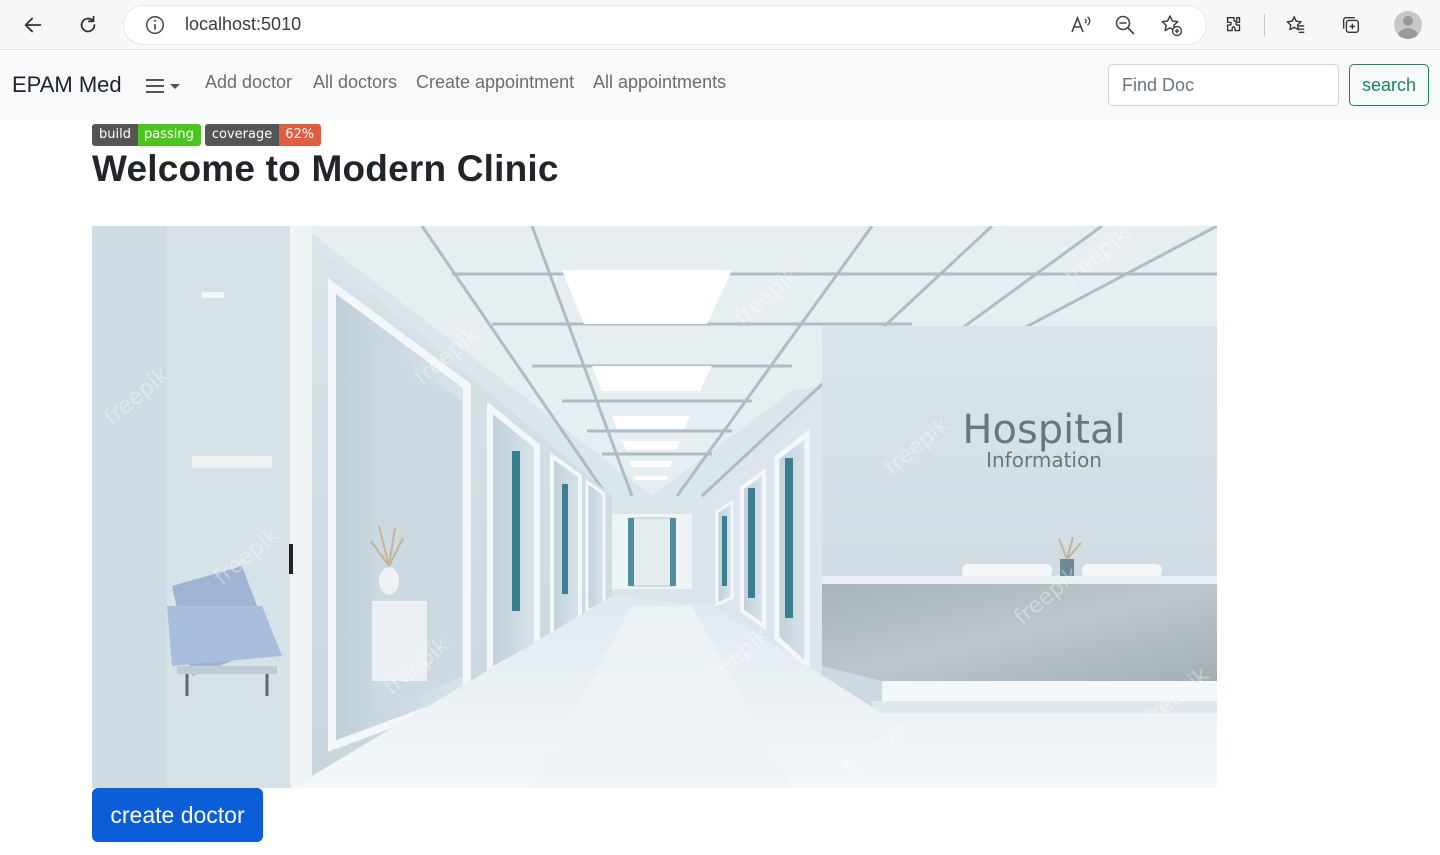  I want to click on extensions-icon, so click(1234, 25).